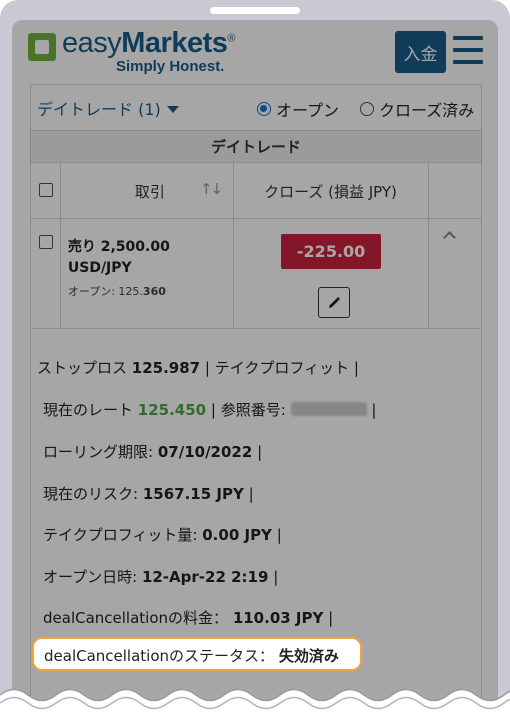  What do you see at coordinates (330, 192) in the screenshot?
I see `col-header-close: クローズ (損益 JPY)` at bounding box center [330, 192].